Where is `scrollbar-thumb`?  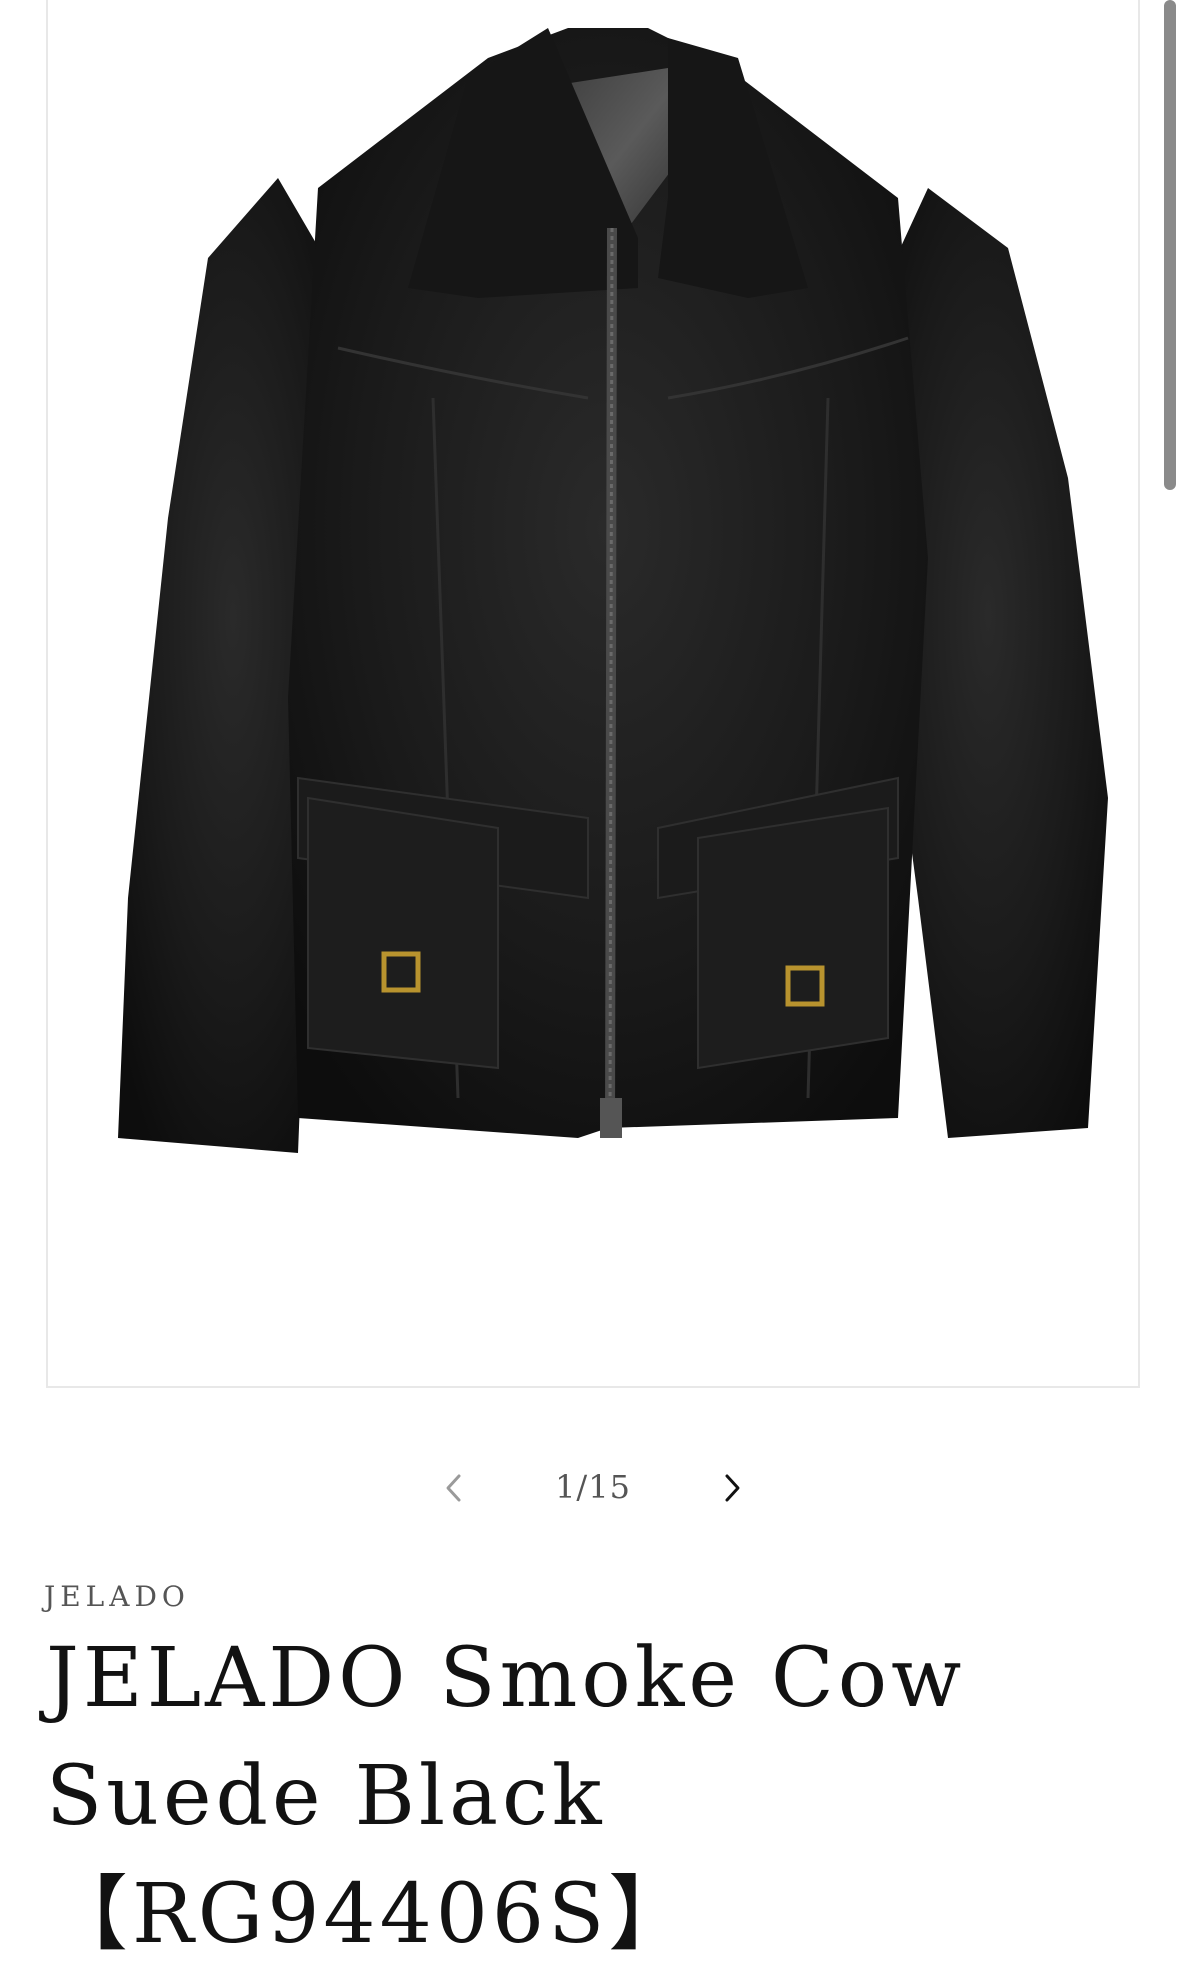 scrollbar-thumb is located at coordinates (1170, 245).